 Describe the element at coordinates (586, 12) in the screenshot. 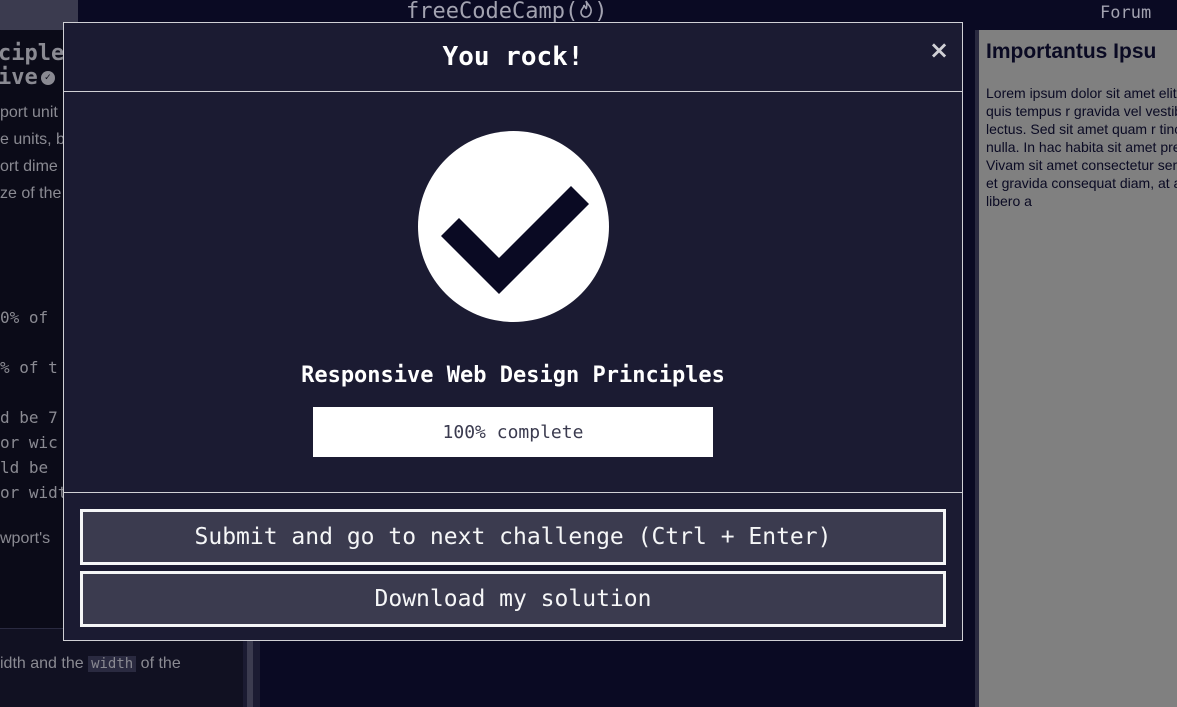

I see `flame-icon` at that location.